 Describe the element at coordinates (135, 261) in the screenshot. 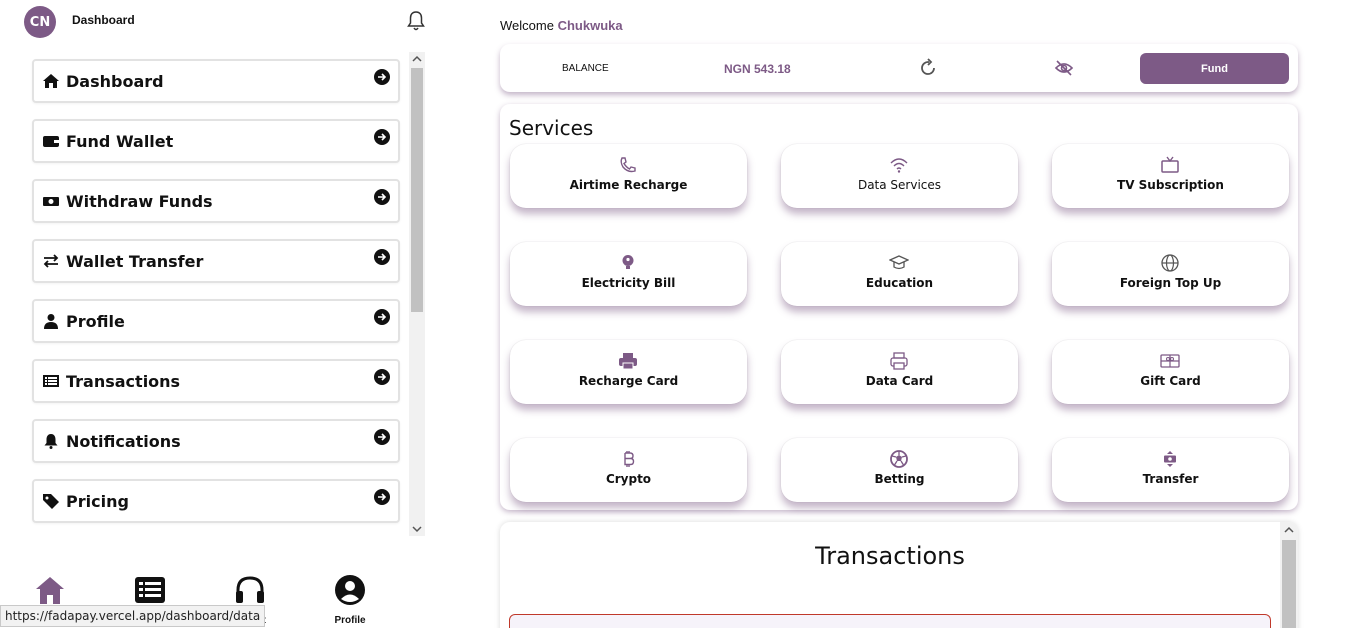

I see `sidebar-item-label: Wallet Transfer` at that location.